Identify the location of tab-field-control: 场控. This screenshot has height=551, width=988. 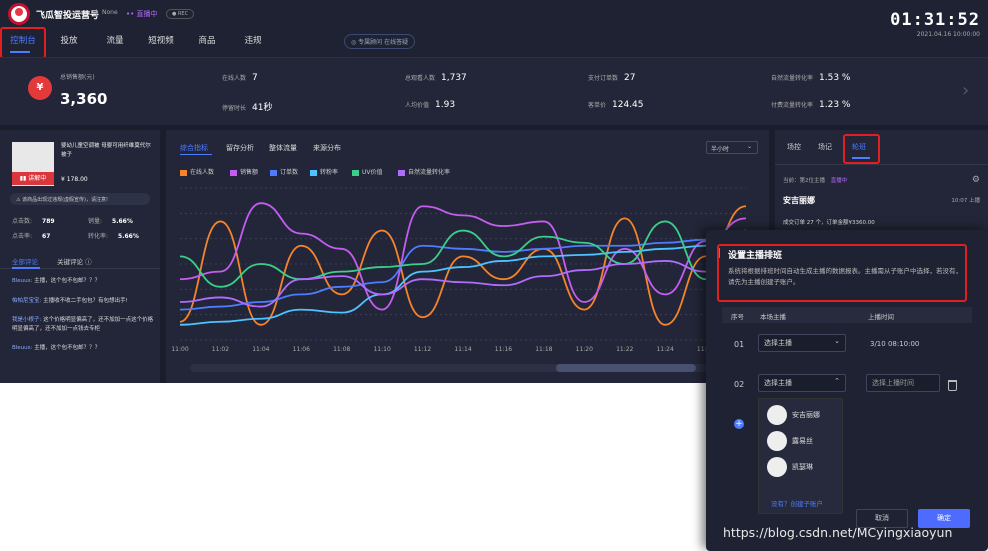
(794, 147).